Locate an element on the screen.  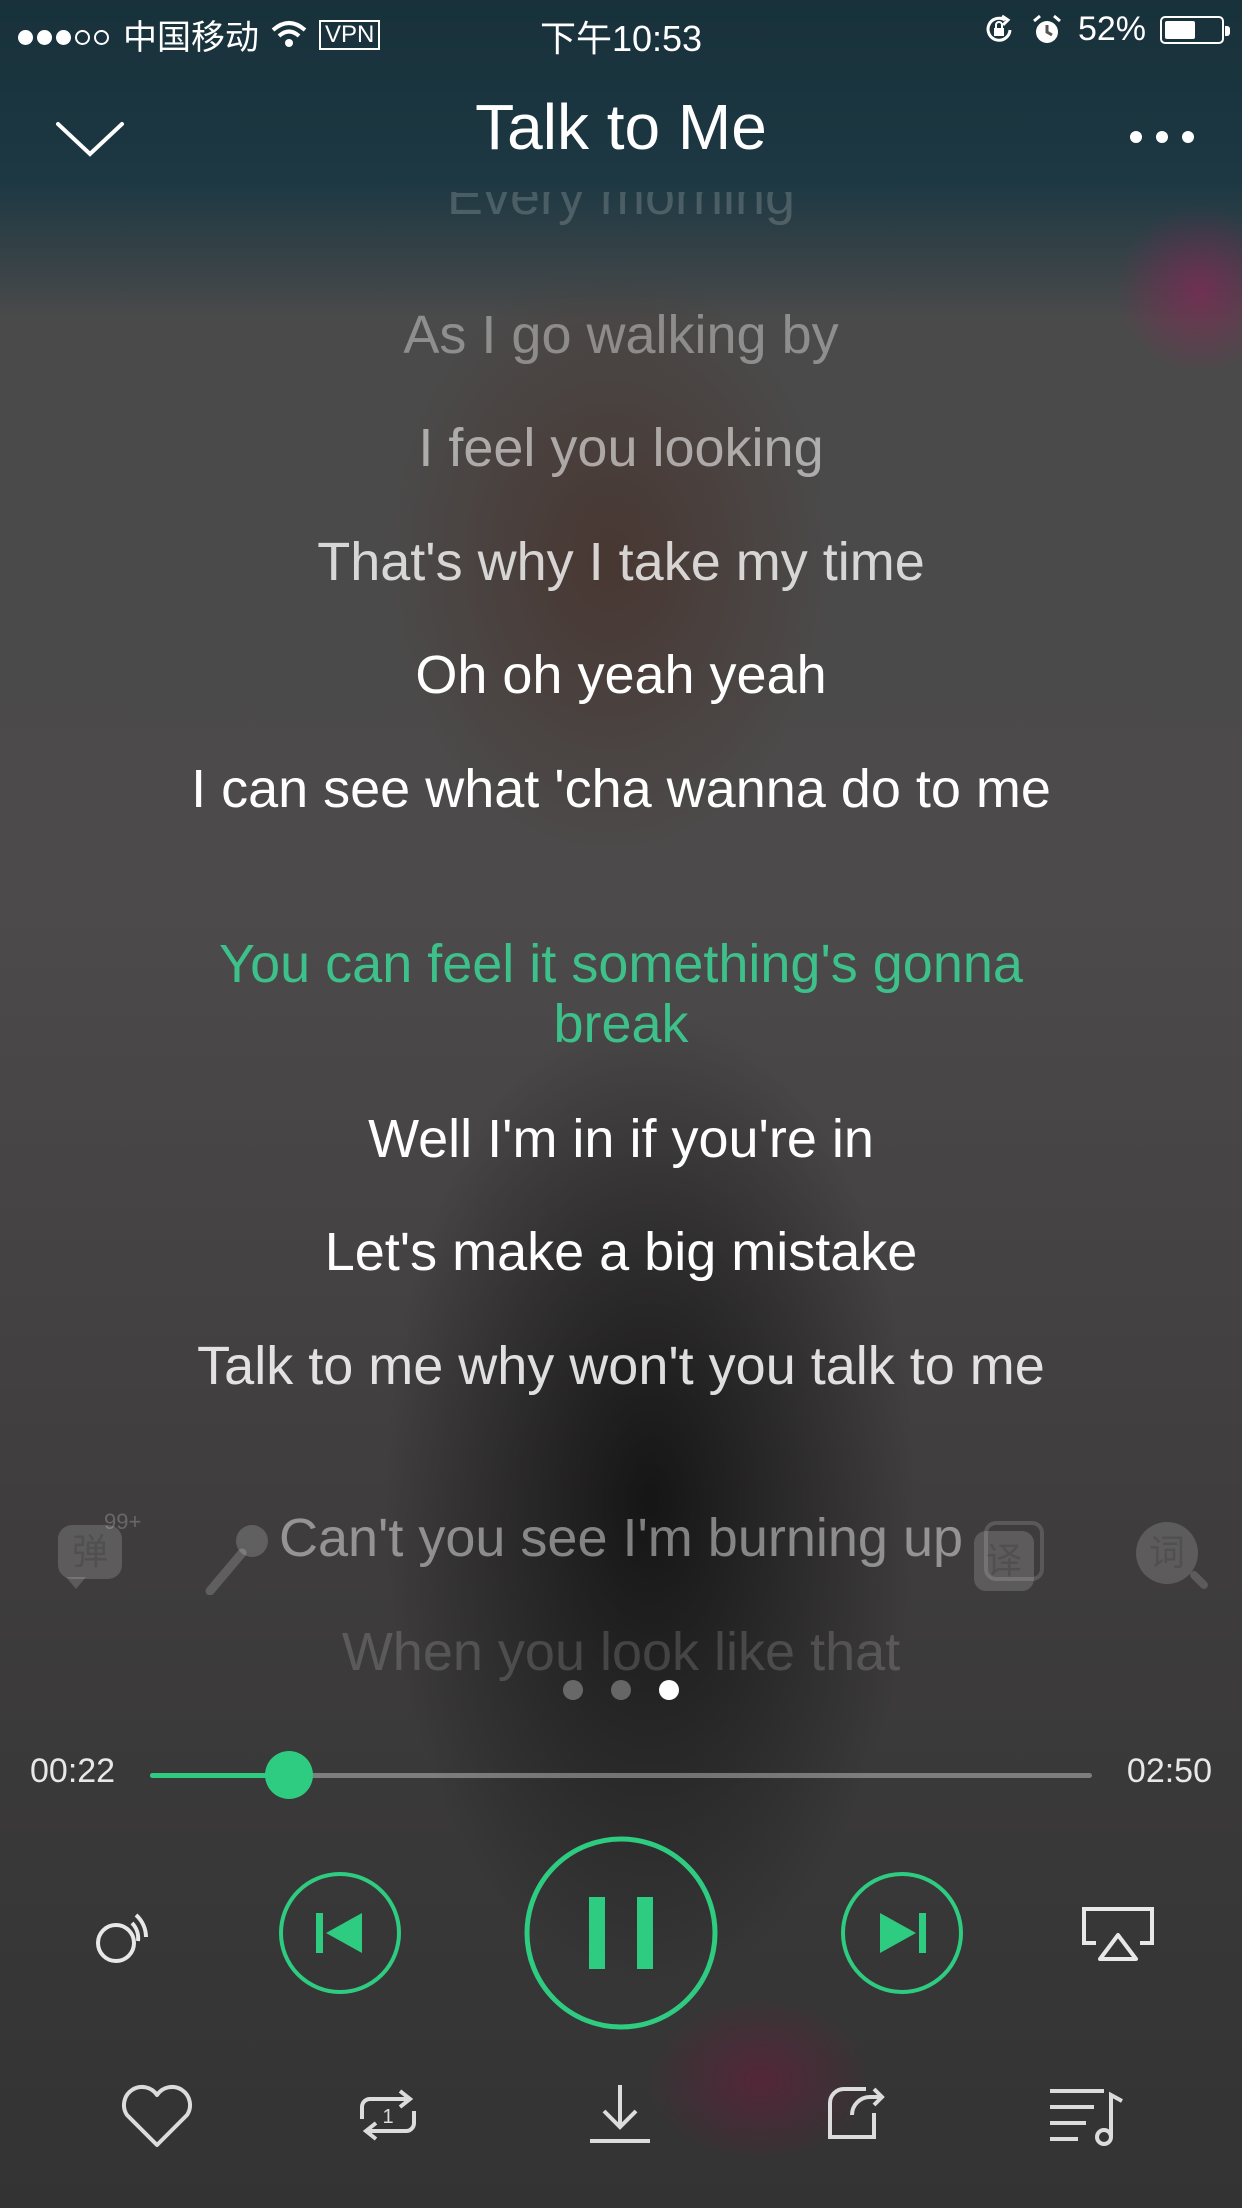
elapsed-time: 00:22 is located at coordinates (73, 1771).